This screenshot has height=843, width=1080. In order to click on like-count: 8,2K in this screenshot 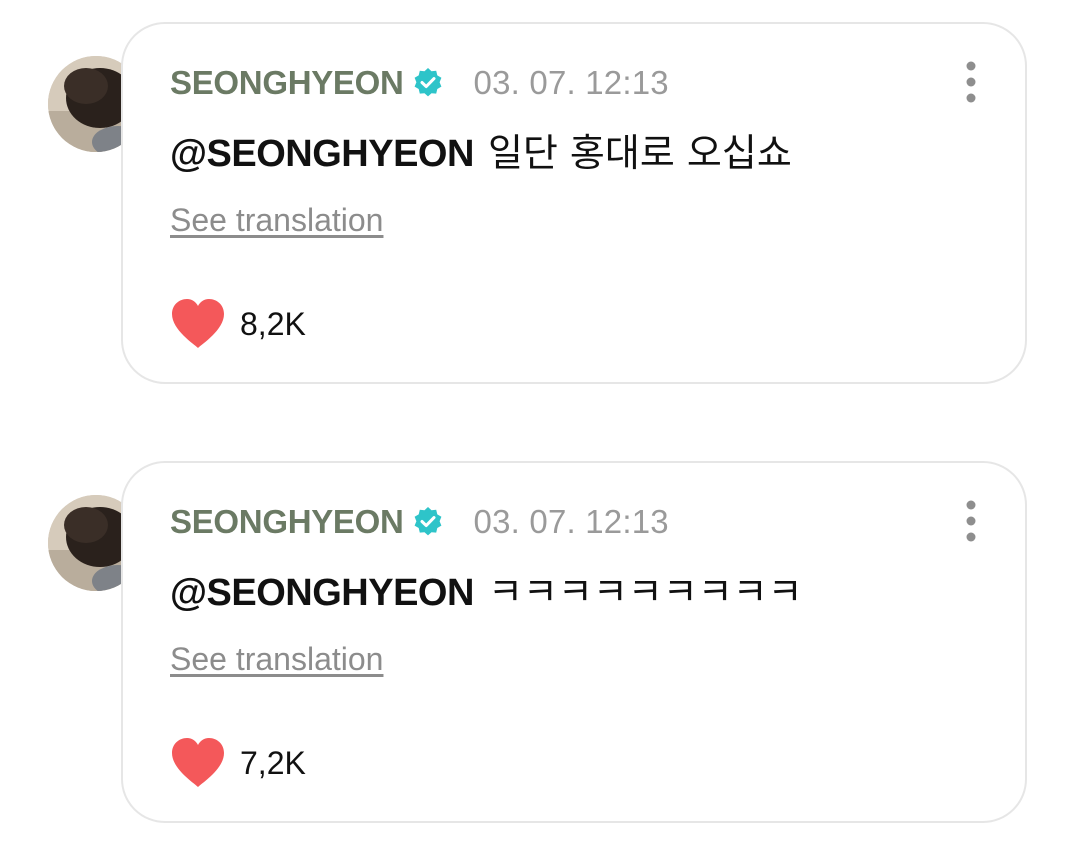, I will do `click(273, 323)`.